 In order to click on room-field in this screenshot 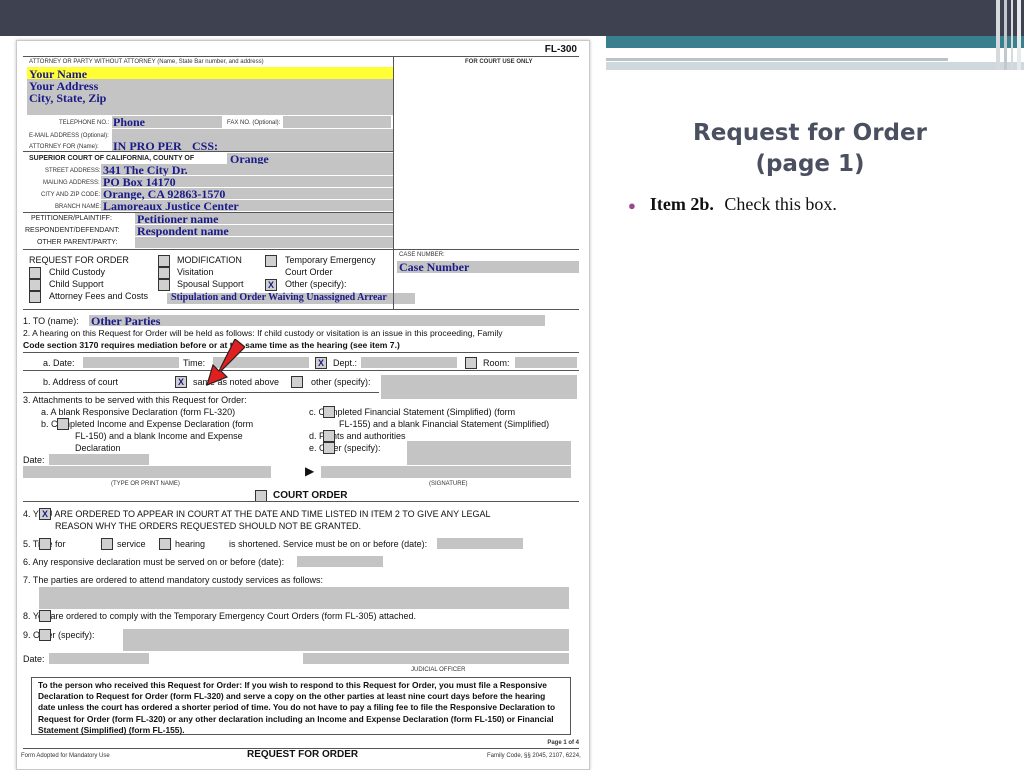, I will do `click(546, 362)`.